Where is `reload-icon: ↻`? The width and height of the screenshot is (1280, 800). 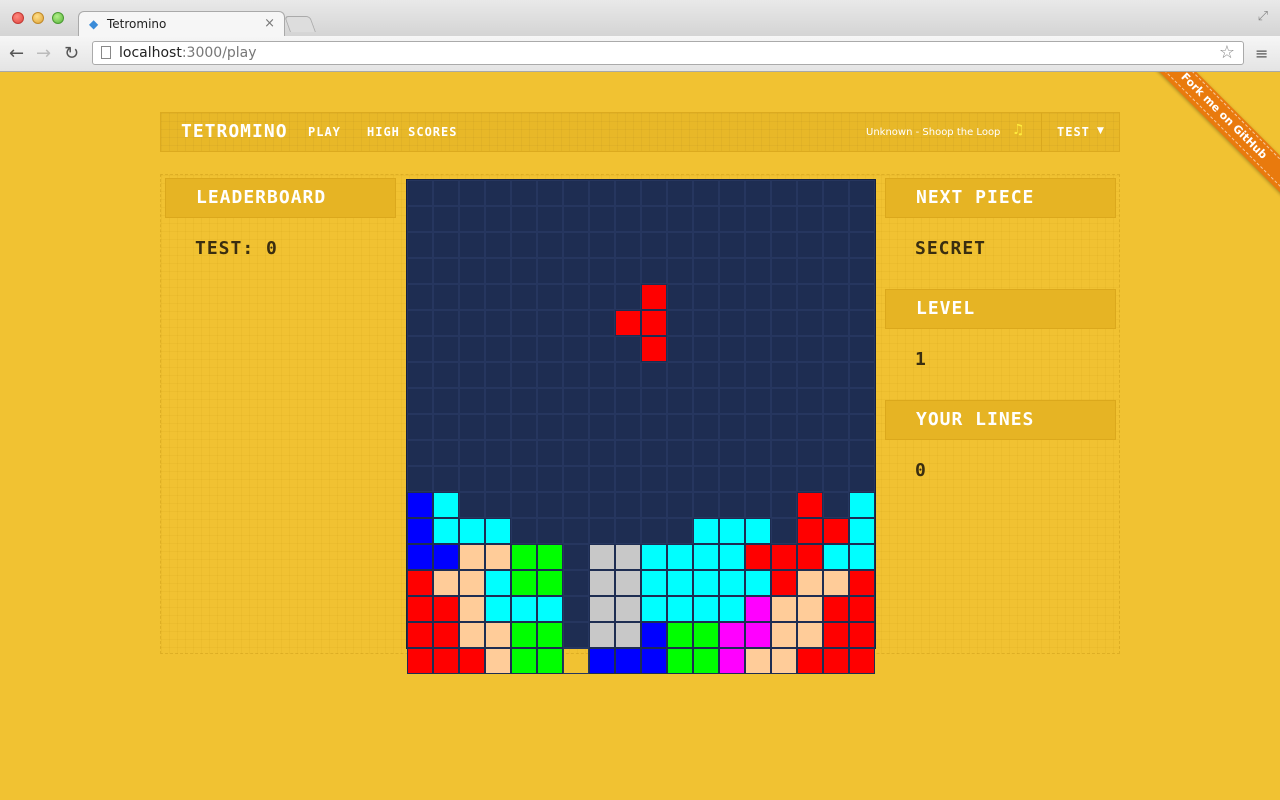
reload-icon: ↻ is located at coordinates (71, 53).